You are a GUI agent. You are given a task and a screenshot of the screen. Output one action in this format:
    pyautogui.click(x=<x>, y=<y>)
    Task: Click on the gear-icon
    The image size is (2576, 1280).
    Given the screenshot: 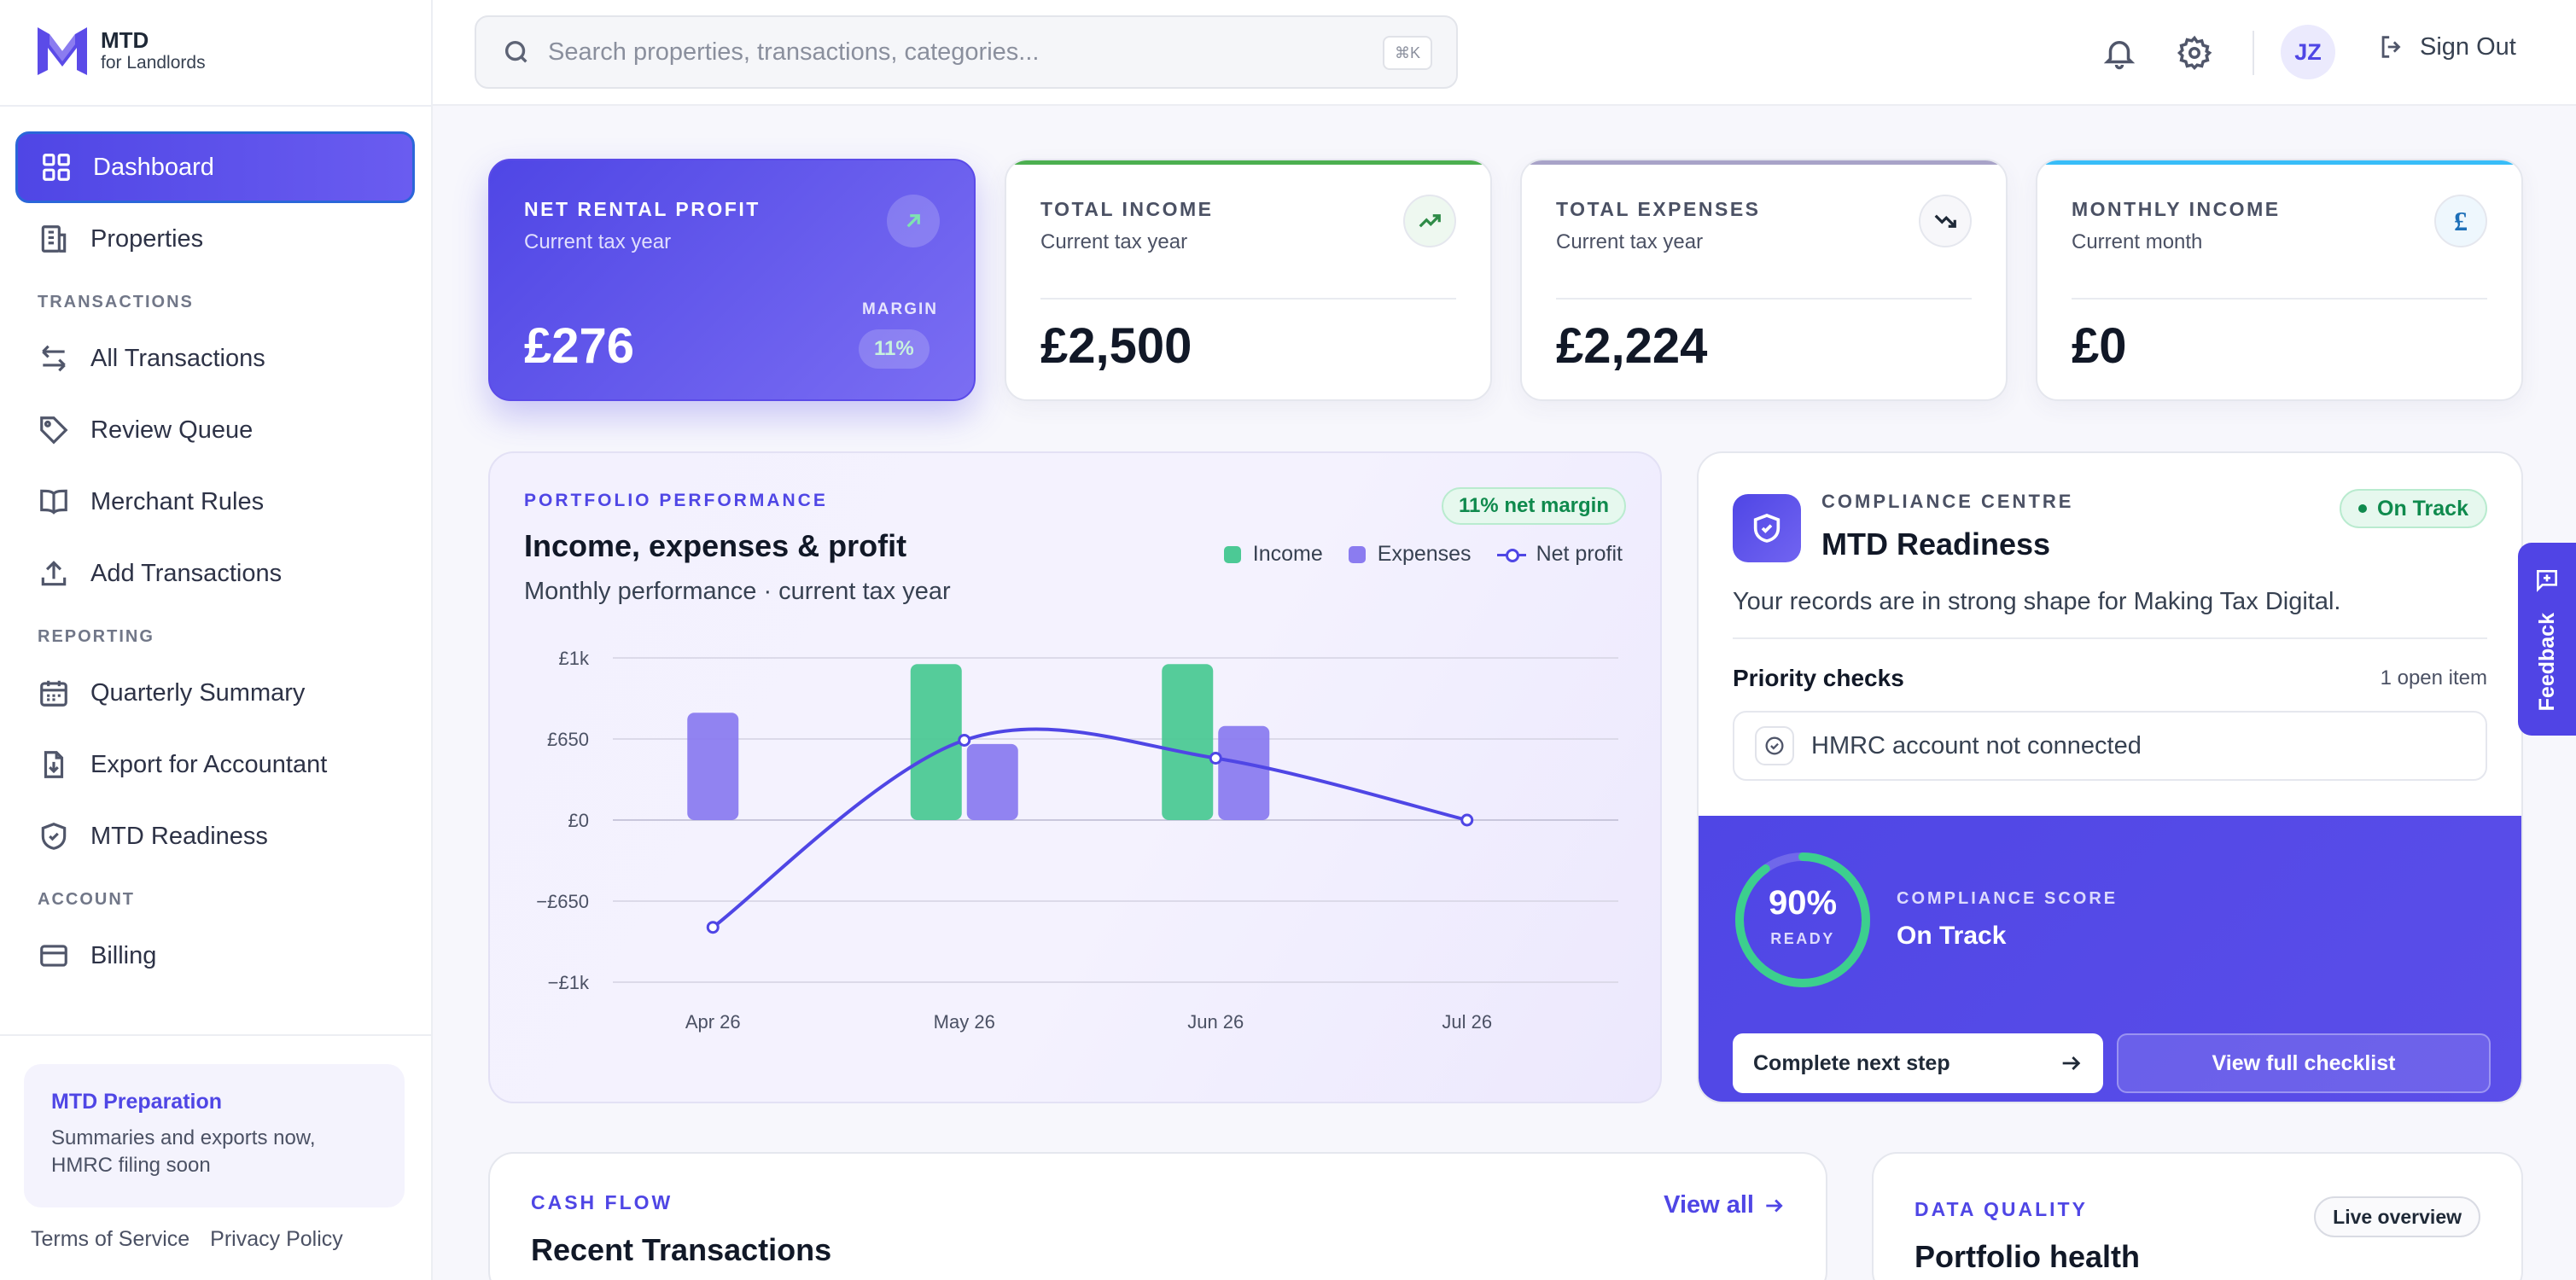 What is the action you would take?
    pyautogui.click(x=2194, y=53)
    